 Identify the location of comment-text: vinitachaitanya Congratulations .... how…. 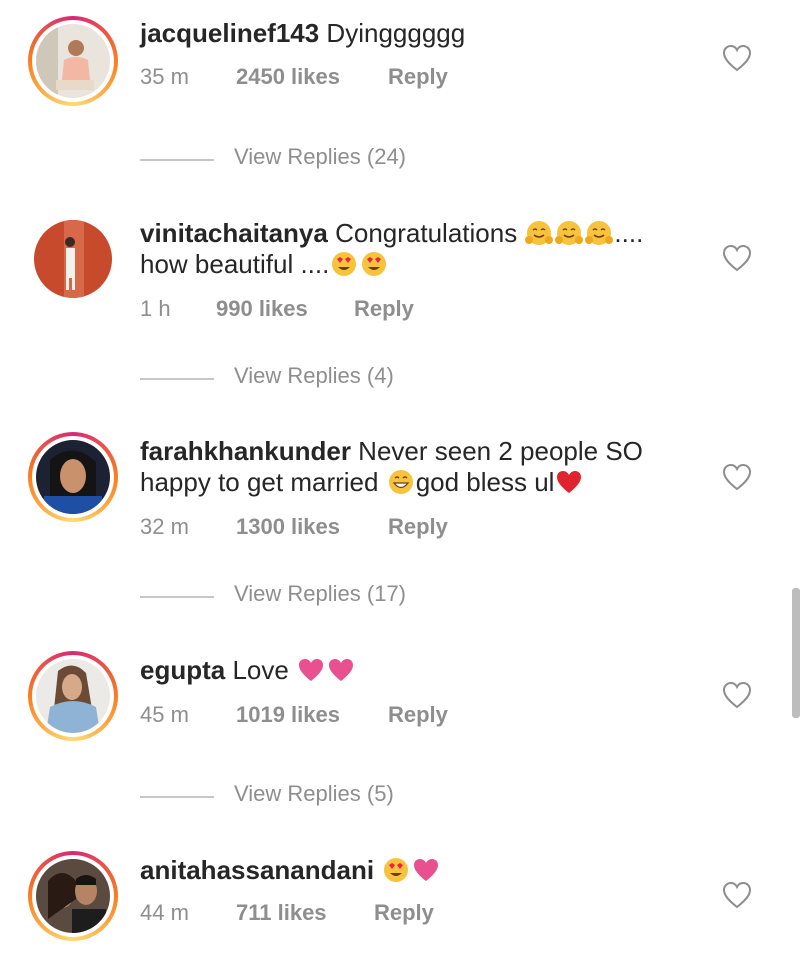
(420, 249).